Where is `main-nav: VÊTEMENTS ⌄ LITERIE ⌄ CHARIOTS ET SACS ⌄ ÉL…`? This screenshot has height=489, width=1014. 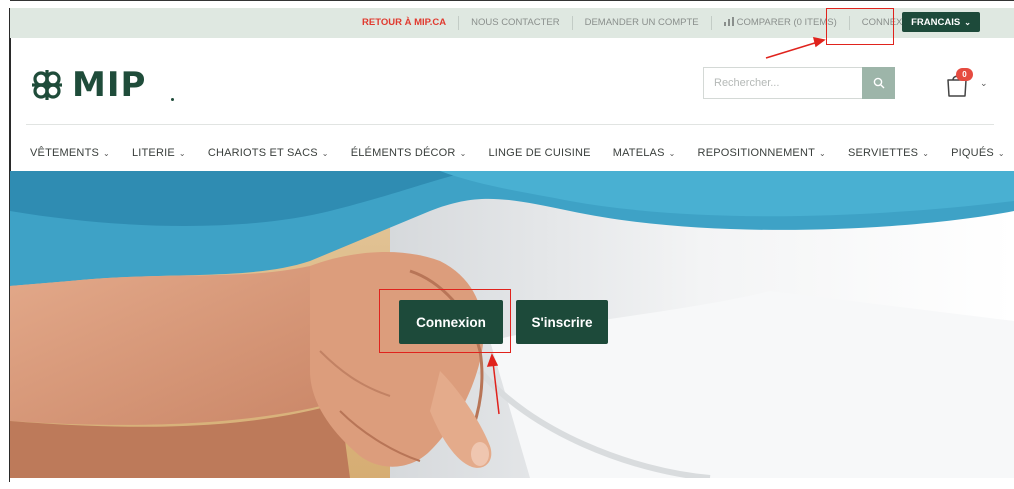 main-nav: VÊTEMENTS ⌄ LITERIE ⌄ CHARIOTS ET SACS ⌄ ÉL… is located at coordinates (522, 153).